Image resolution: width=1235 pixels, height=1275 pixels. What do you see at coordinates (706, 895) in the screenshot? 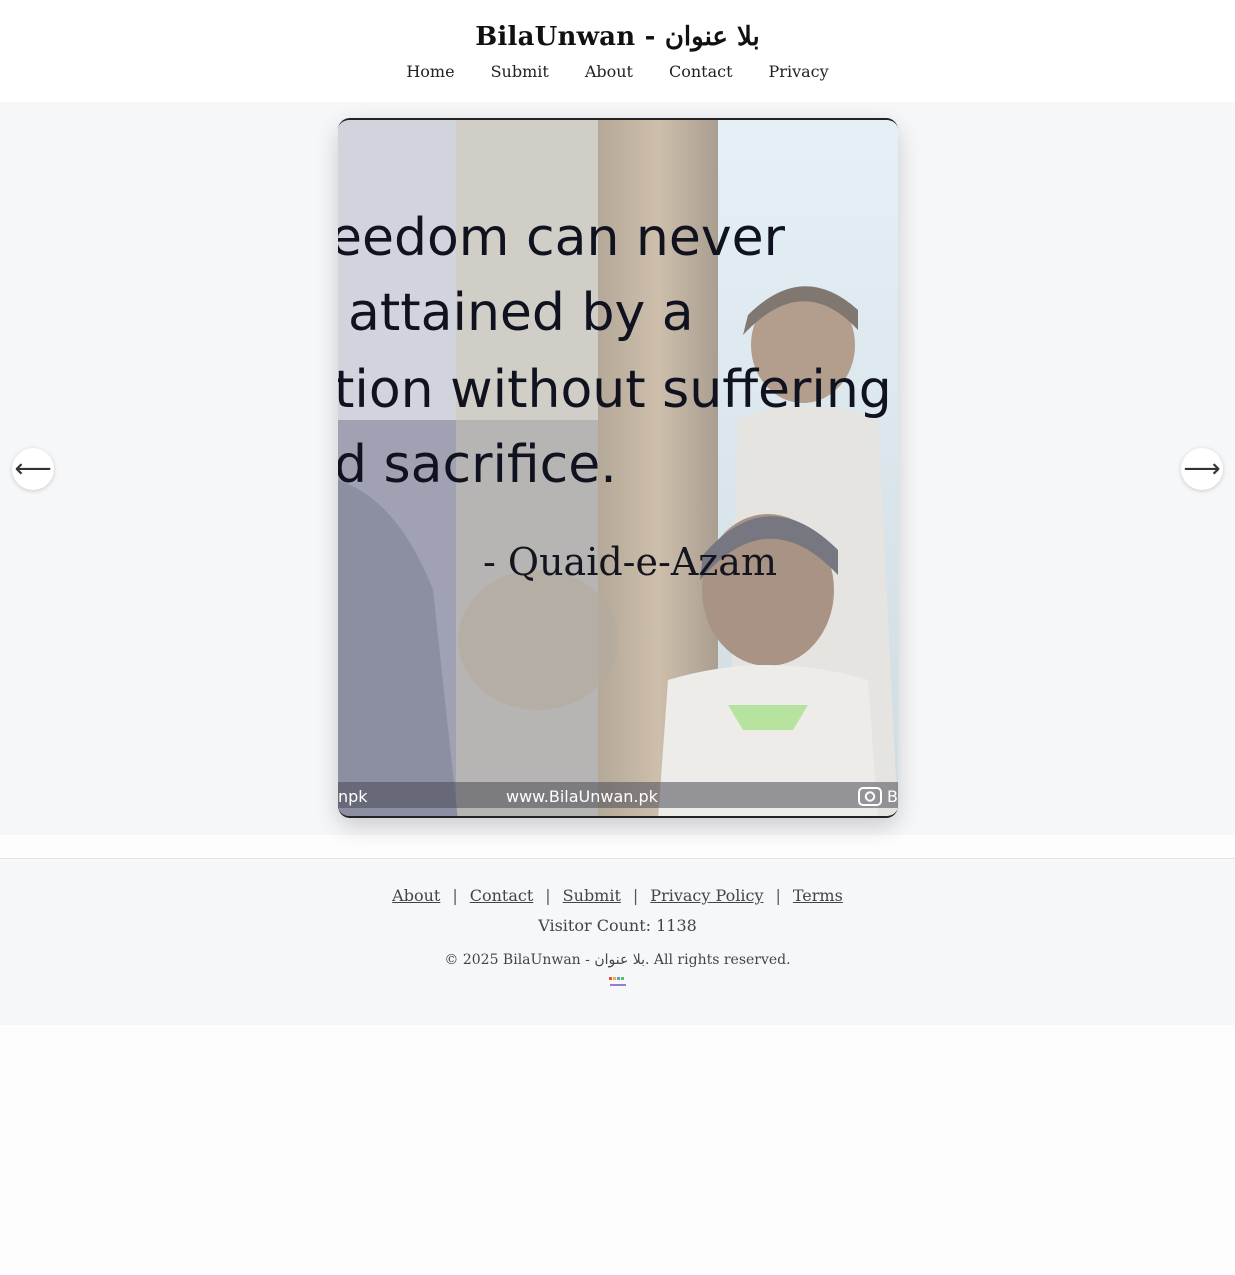
I see `footer-link-privacy-policy: Privacy Policy` at bounding box center [706, 895].